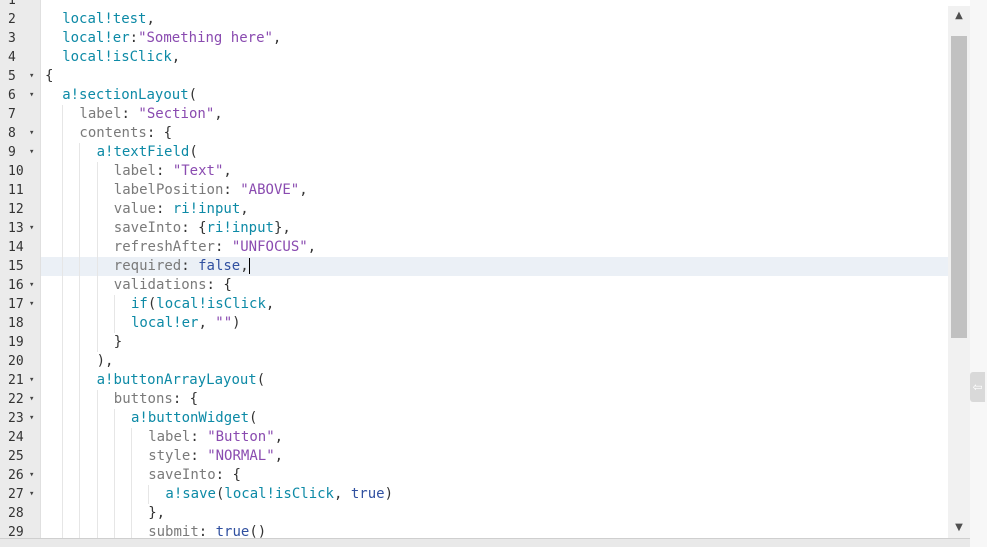 Image resolution: width=987 pixels, height=547 pixels. Describe the element at coordinates (270, 190) in the screenshot. I see `code-token: "ABOVE"` at that location.